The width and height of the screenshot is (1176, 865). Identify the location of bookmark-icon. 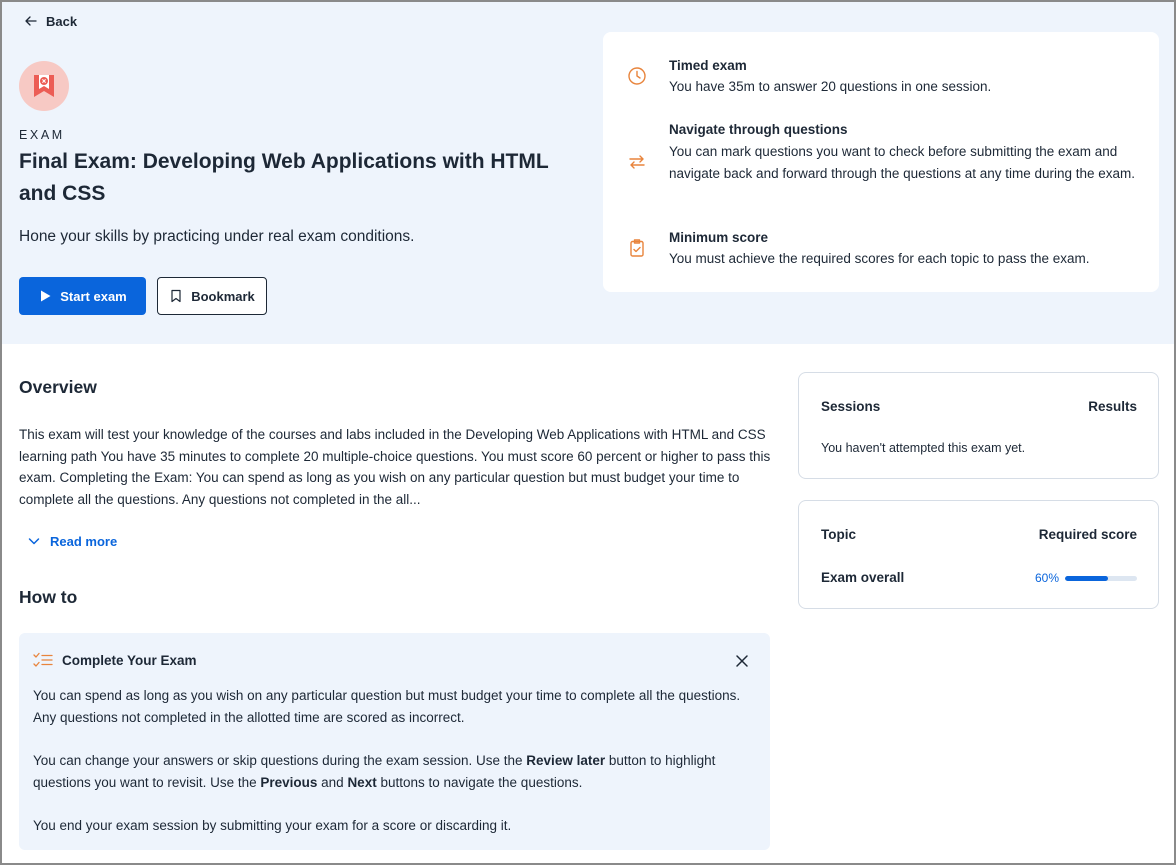
(176, 296).